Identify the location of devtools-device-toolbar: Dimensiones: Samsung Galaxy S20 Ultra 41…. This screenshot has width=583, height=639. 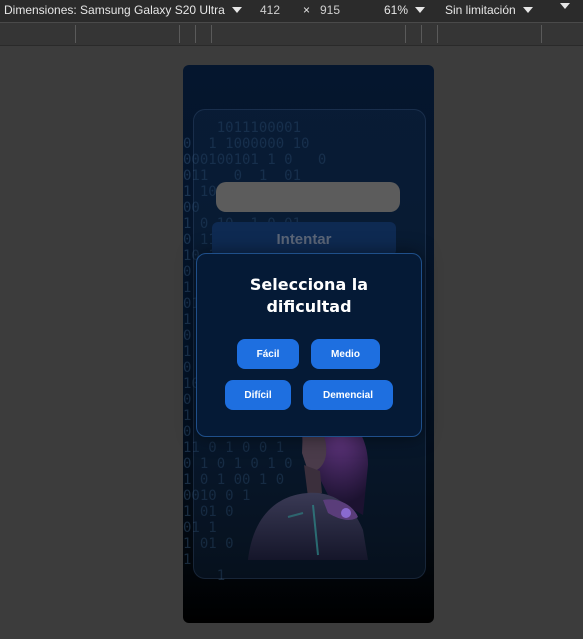
(291, 11).